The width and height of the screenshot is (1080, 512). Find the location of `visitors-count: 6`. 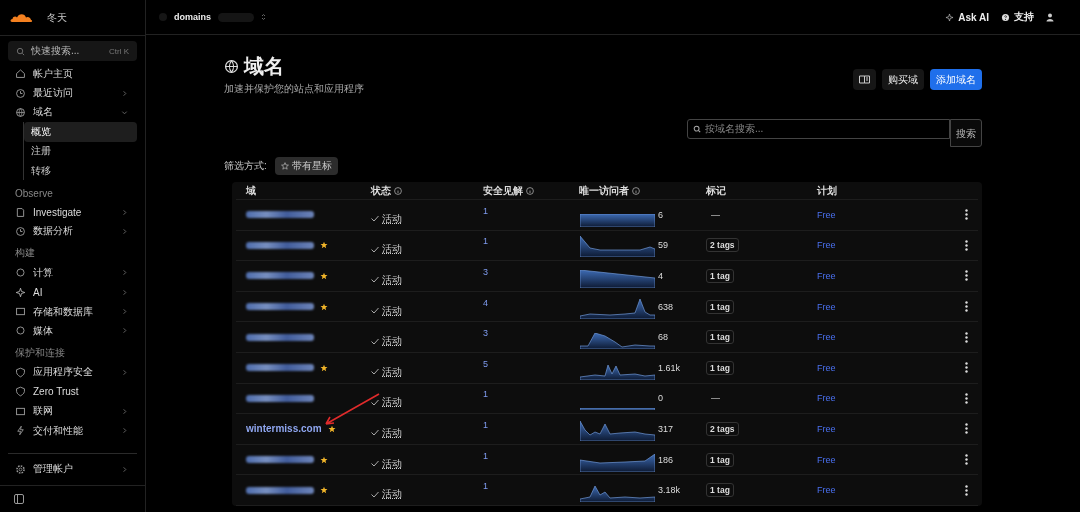

visitors-count: 6 is located at coordinates (660, 214).